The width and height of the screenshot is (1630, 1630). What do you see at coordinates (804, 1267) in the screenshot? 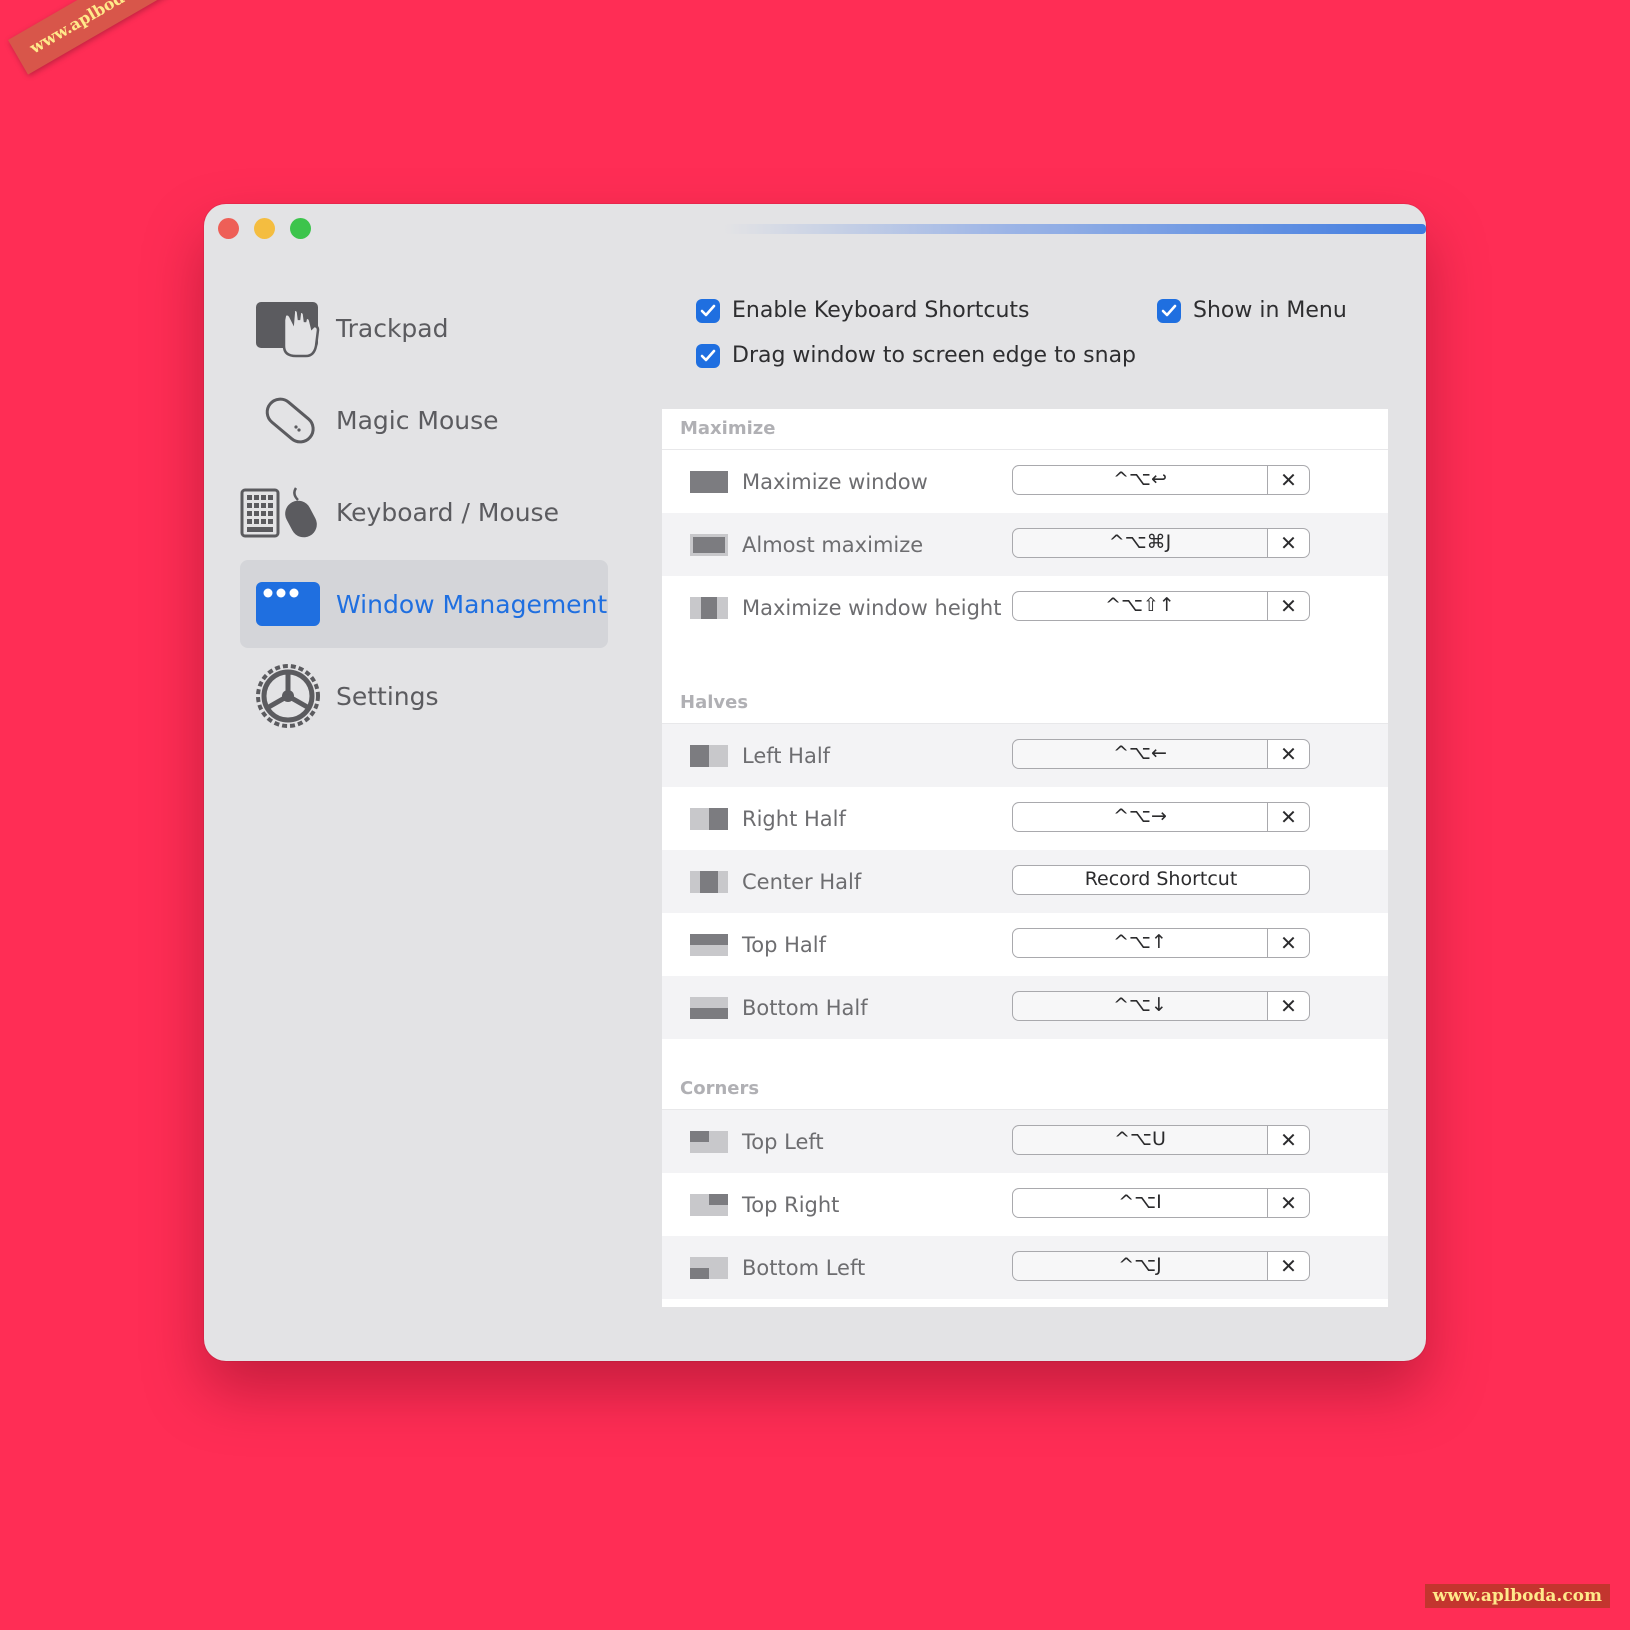
I see `row-label: Bottom Left` at bounding box center [804, 1267].